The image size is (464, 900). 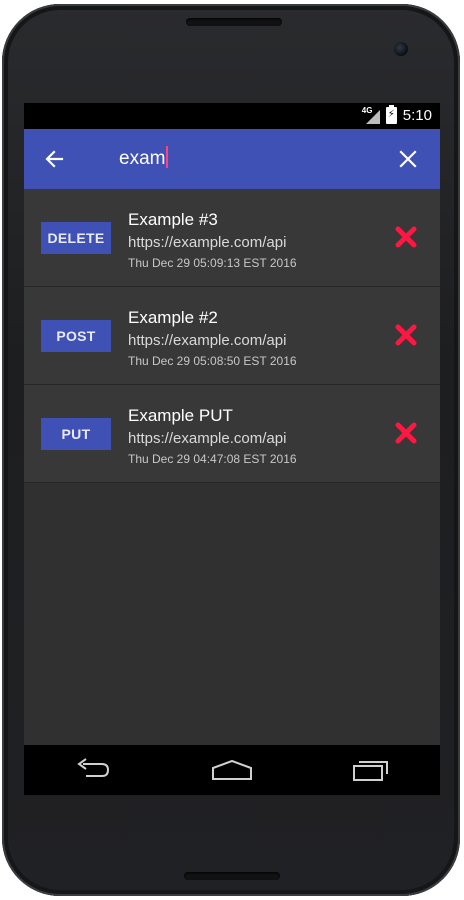 What do you see at coordinates (401, 49) in the screenshot?
I see `front-camera` at bounding box center [401, 49].